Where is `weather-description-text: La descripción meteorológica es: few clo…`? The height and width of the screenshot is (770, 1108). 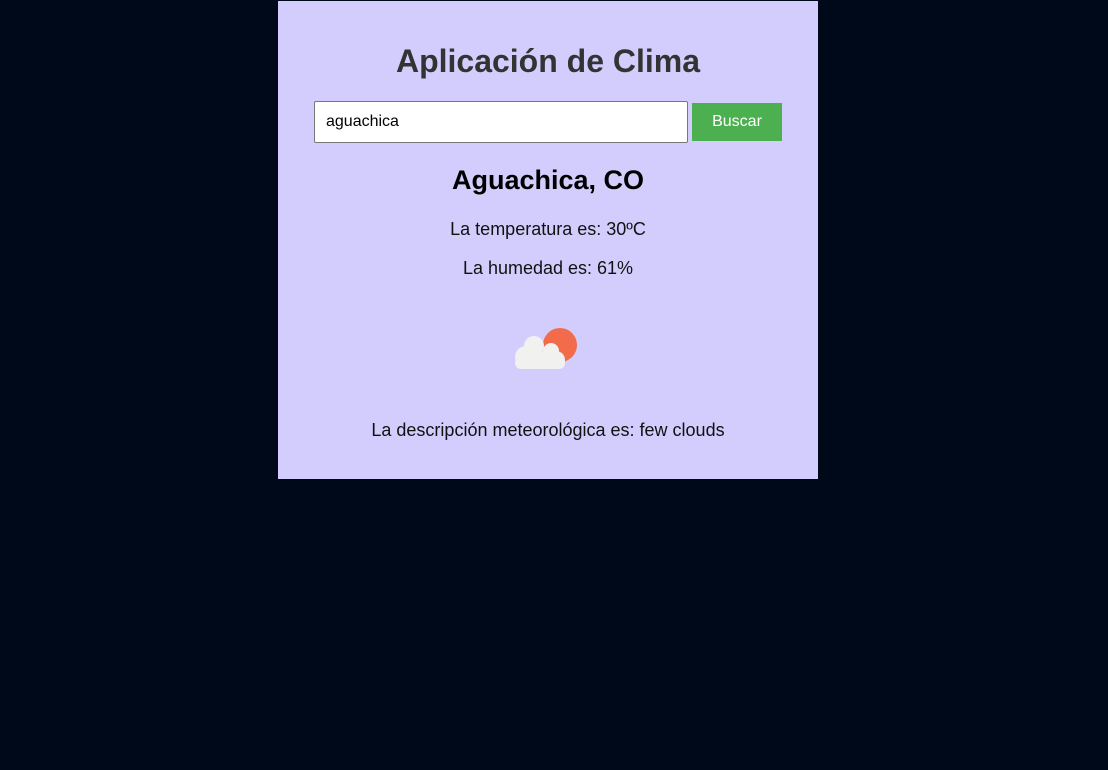 weather-description-text: La descripción meteorológica es: few clo… is located at coordinates (548, 430).